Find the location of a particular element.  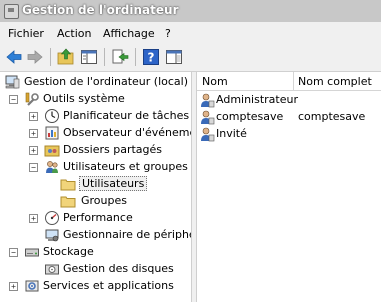

help-icon: ? is located at coordinates (151, 57).